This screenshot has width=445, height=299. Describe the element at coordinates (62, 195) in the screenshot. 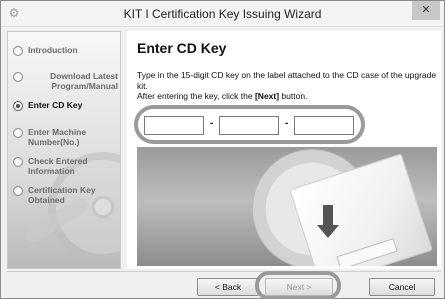

I see `step-label: Certification Key Obtained` at that location.